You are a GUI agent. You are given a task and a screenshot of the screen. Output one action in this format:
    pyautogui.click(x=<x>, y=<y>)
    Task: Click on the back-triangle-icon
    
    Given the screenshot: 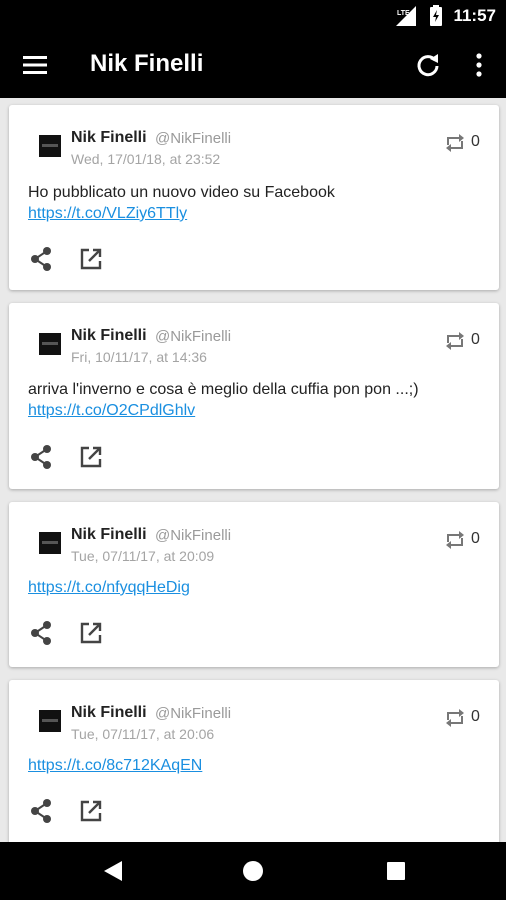 What is the action you would take?
    pyautogui.click(x=113, y=871)
    